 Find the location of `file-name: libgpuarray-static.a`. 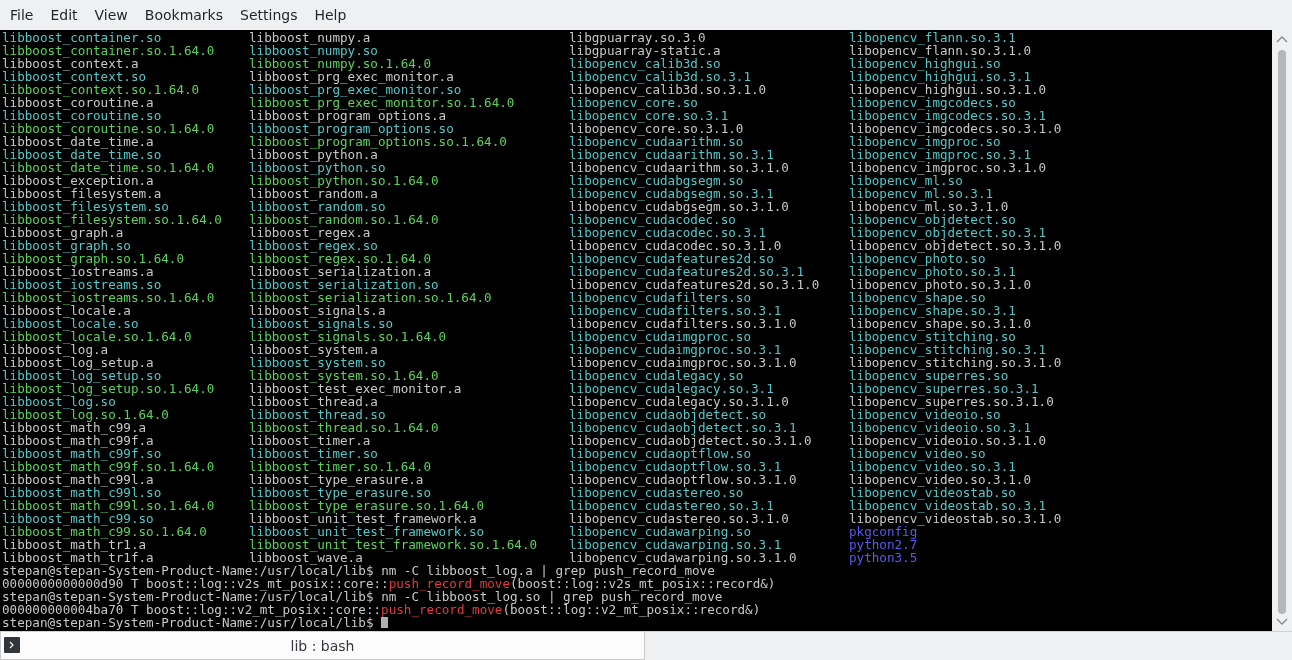

file-name: libgpuarray-static.a is located at coordinates (645, 50).